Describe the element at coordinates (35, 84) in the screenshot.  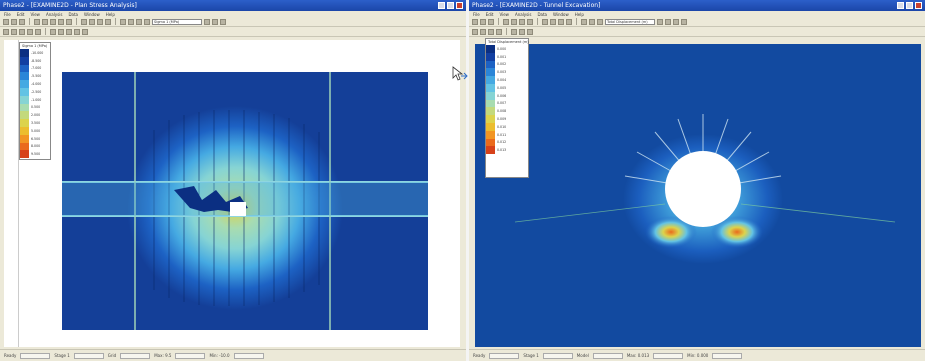
I see `legend-row: -4.000` at that location.